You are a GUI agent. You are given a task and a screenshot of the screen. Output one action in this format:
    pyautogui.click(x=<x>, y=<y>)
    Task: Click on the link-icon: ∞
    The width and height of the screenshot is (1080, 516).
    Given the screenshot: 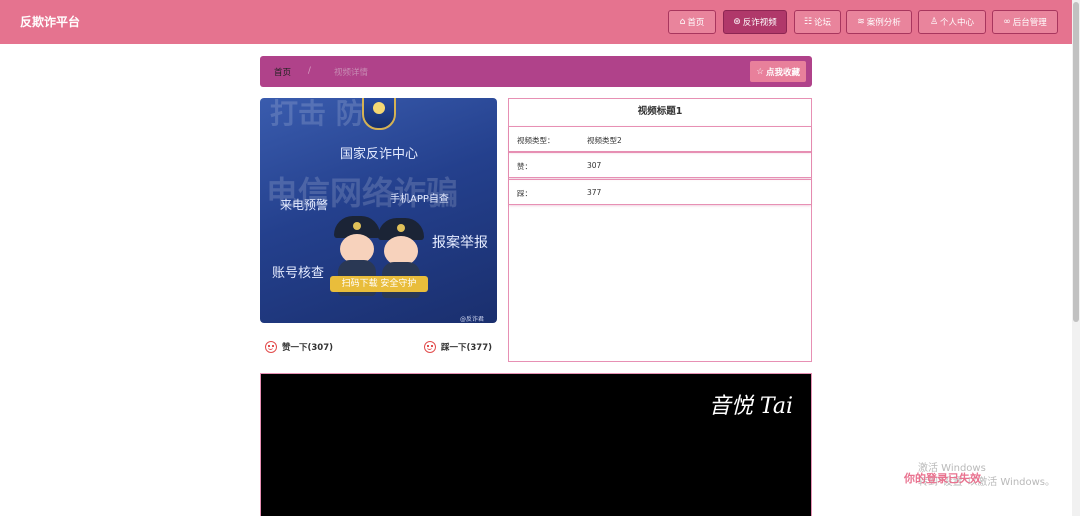 What is the action you would take?
    pyautogui.click(x=1007, y=21)
    